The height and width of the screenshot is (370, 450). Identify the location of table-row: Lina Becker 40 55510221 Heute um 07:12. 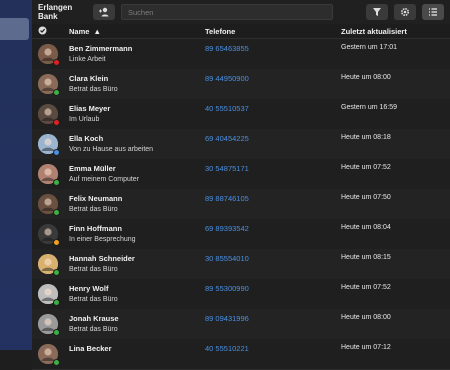
(241, 354).